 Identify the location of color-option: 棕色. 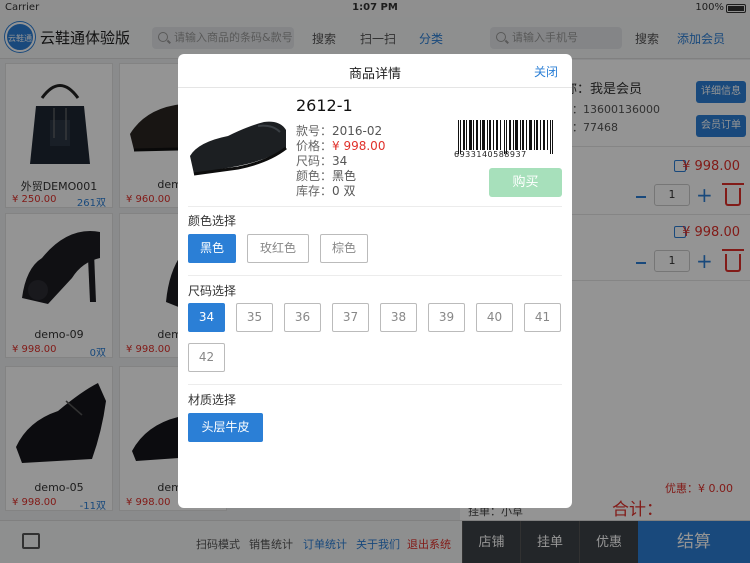
(344, 248).